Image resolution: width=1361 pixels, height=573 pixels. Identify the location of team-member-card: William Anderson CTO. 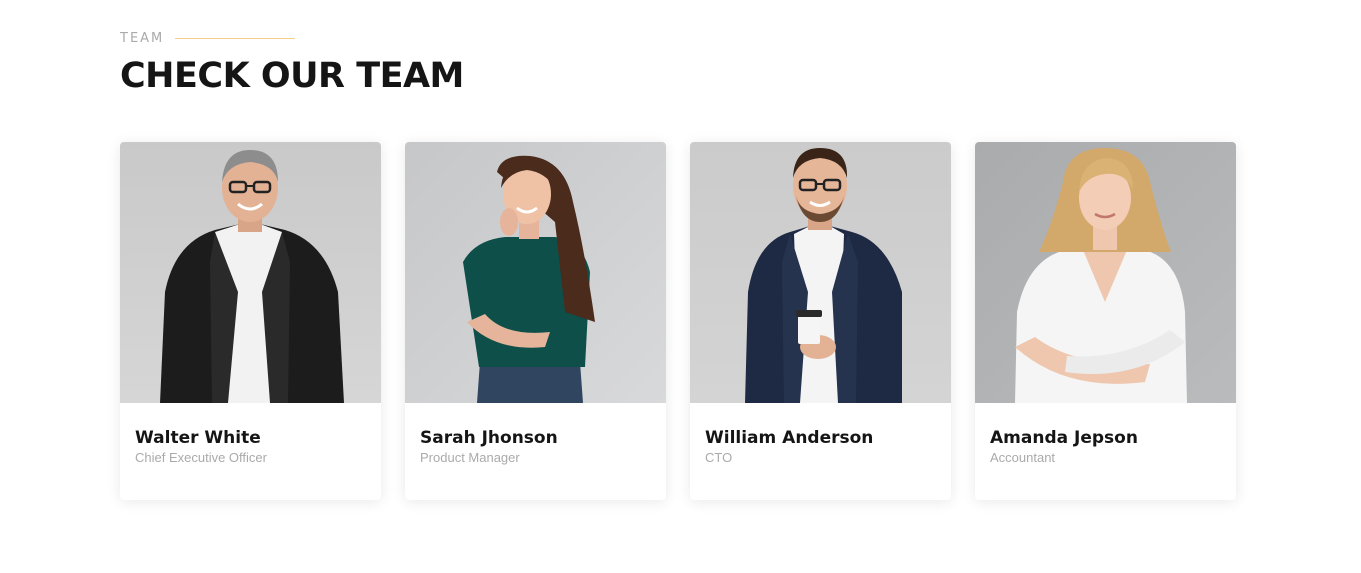
(820, 321).